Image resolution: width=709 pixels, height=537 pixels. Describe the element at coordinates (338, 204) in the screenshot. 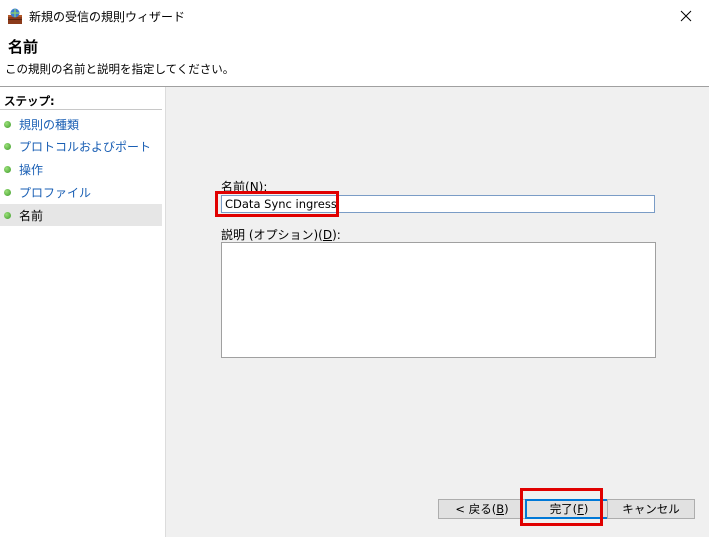

I see `text-caret` at that location.